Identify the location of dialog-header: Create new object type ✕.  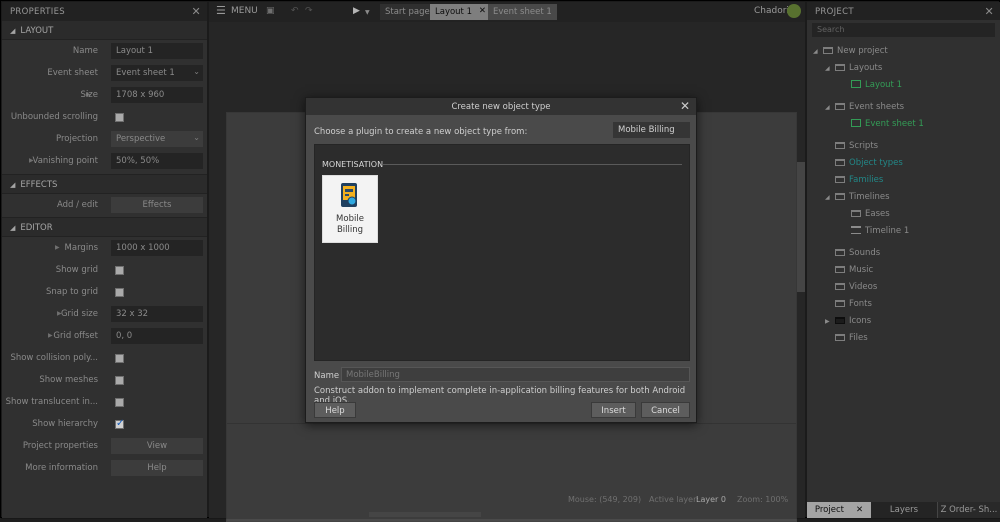
(501, 106).